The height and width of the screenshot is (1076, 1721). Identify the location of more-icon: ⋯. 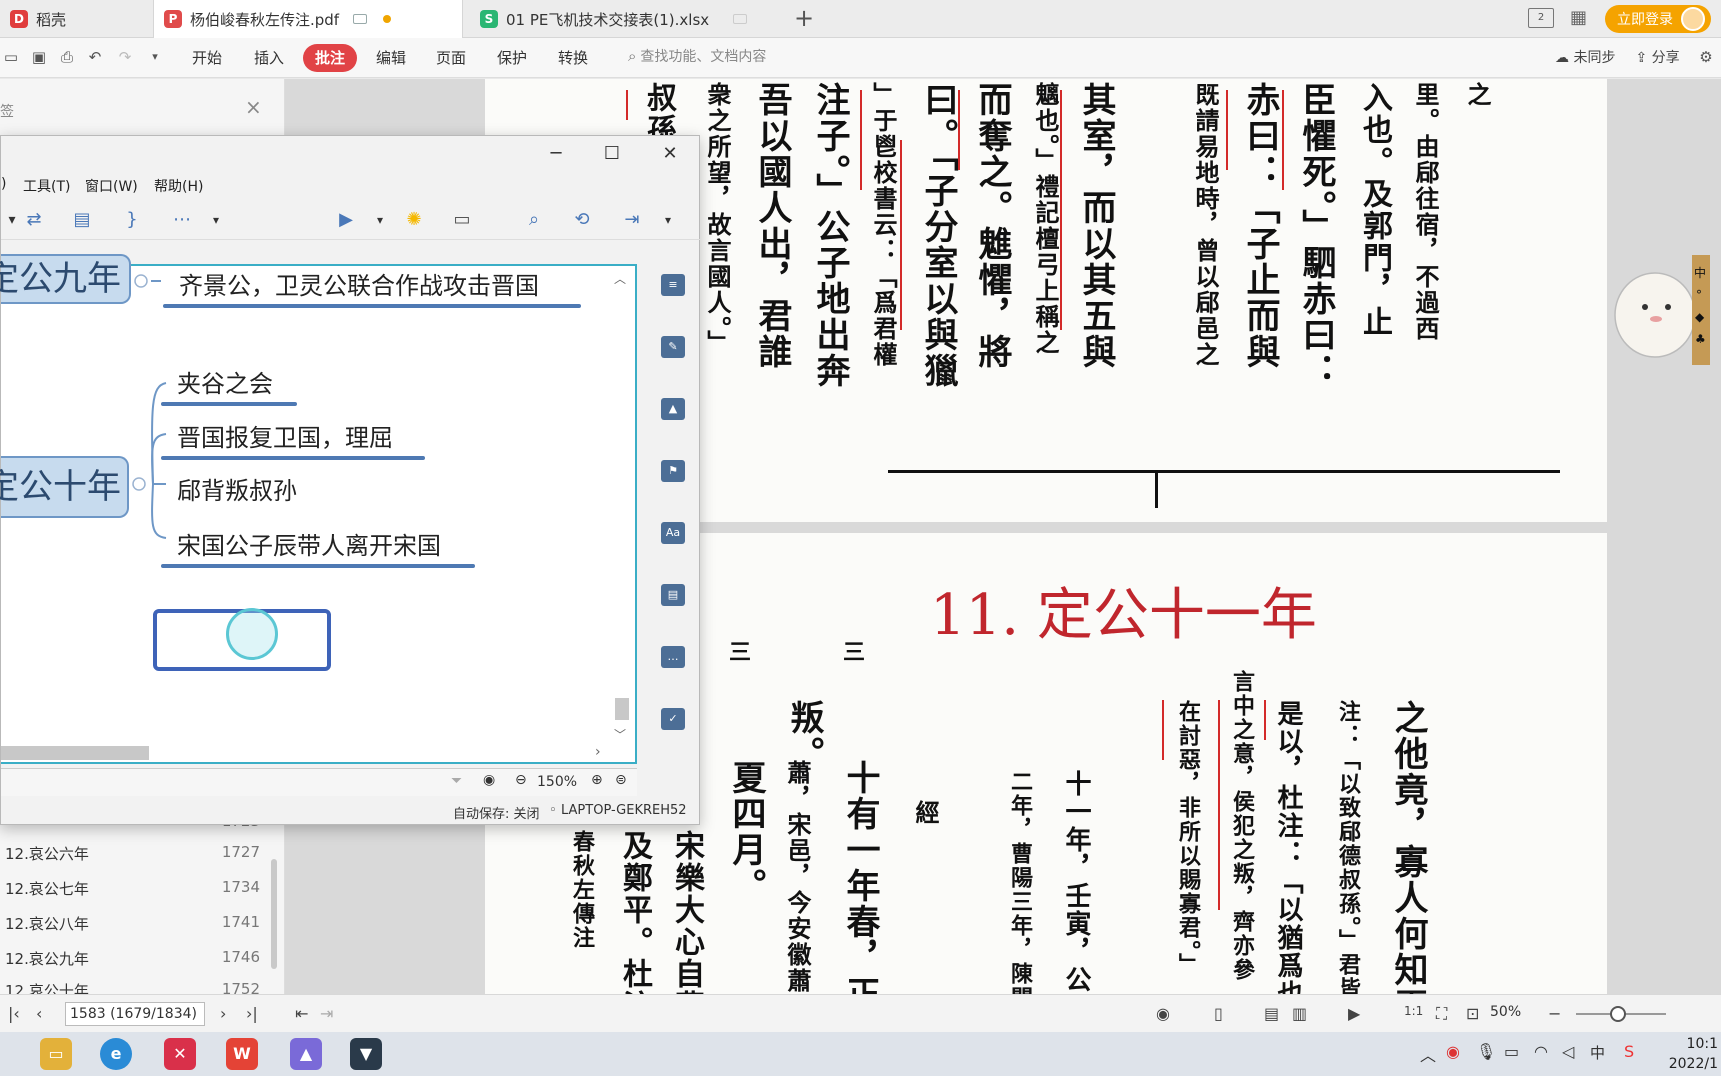
(182, 220).